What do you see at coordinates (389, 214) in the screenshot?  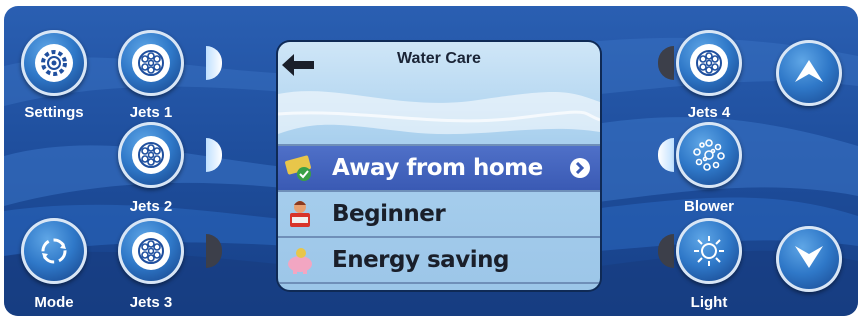 I see `menu-item-label: Beginner` at bounding box center [389, 214].